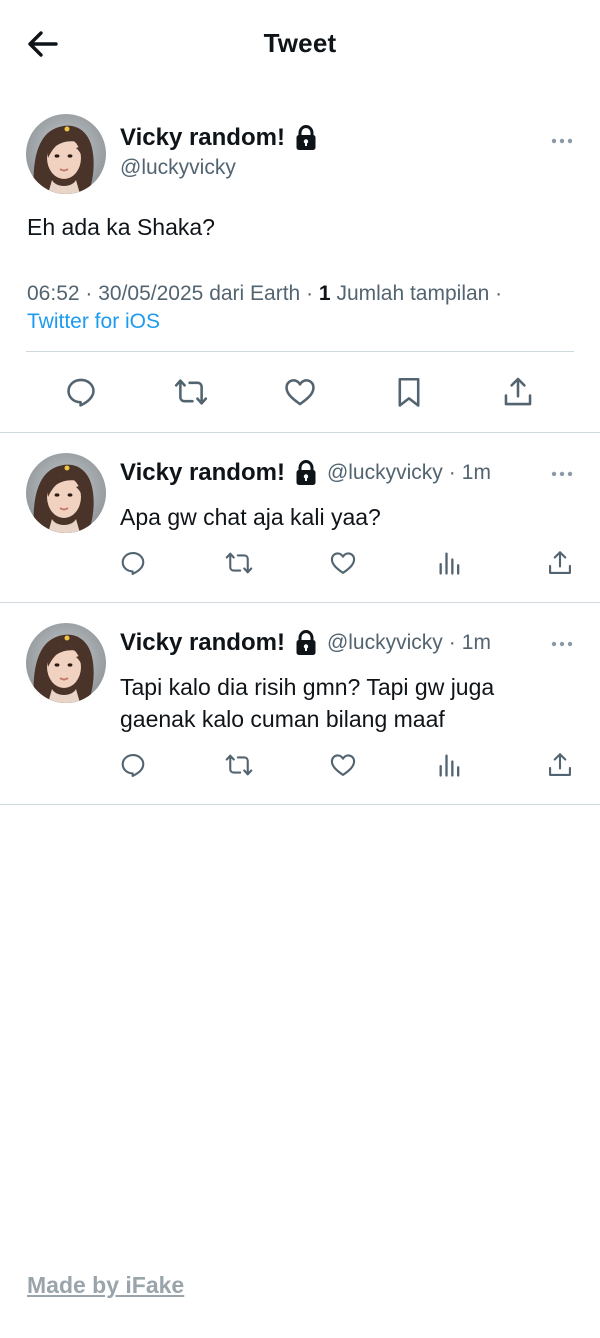 Image resolution: width=600 pixels, height=1338 pixels. I want to click on author-block: Vicky random! @luckyvicky, so click(218, 152).